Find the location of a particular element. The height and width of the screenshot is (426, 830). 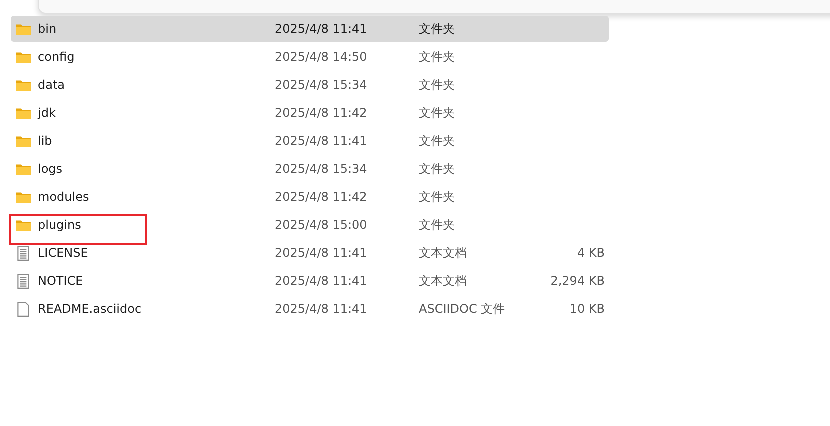

file-row: data 2025/4/8 15:34 文件夹 is located at coordinates (310, 85).